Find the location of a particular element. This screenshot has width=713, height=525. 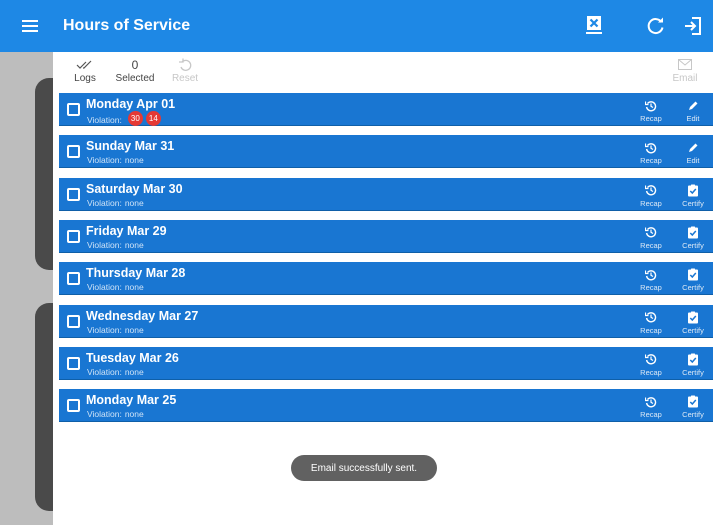

email-button: Email is located at coordinates (685, 70).